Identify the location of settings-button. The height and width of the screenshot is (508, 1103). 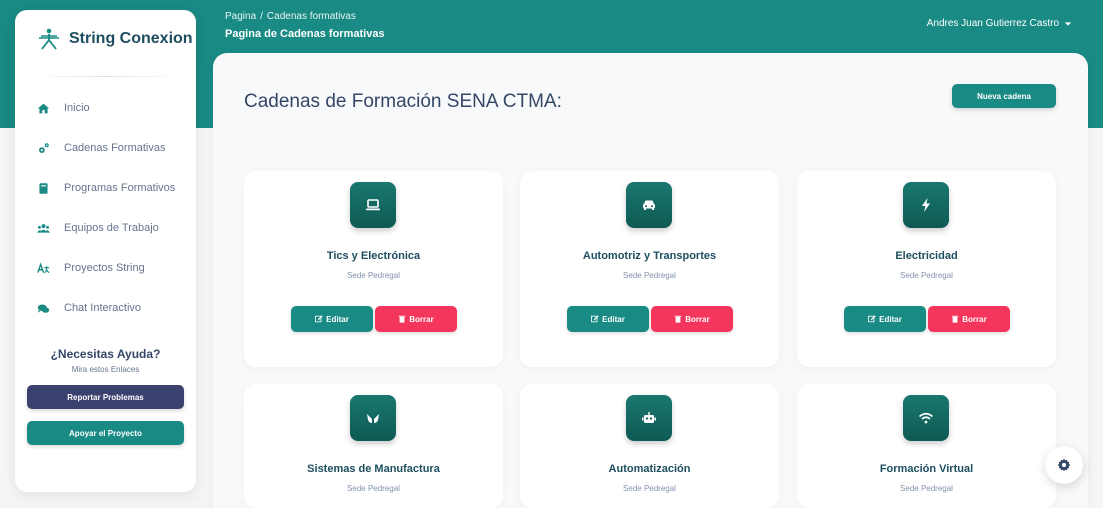
(1064, 465).